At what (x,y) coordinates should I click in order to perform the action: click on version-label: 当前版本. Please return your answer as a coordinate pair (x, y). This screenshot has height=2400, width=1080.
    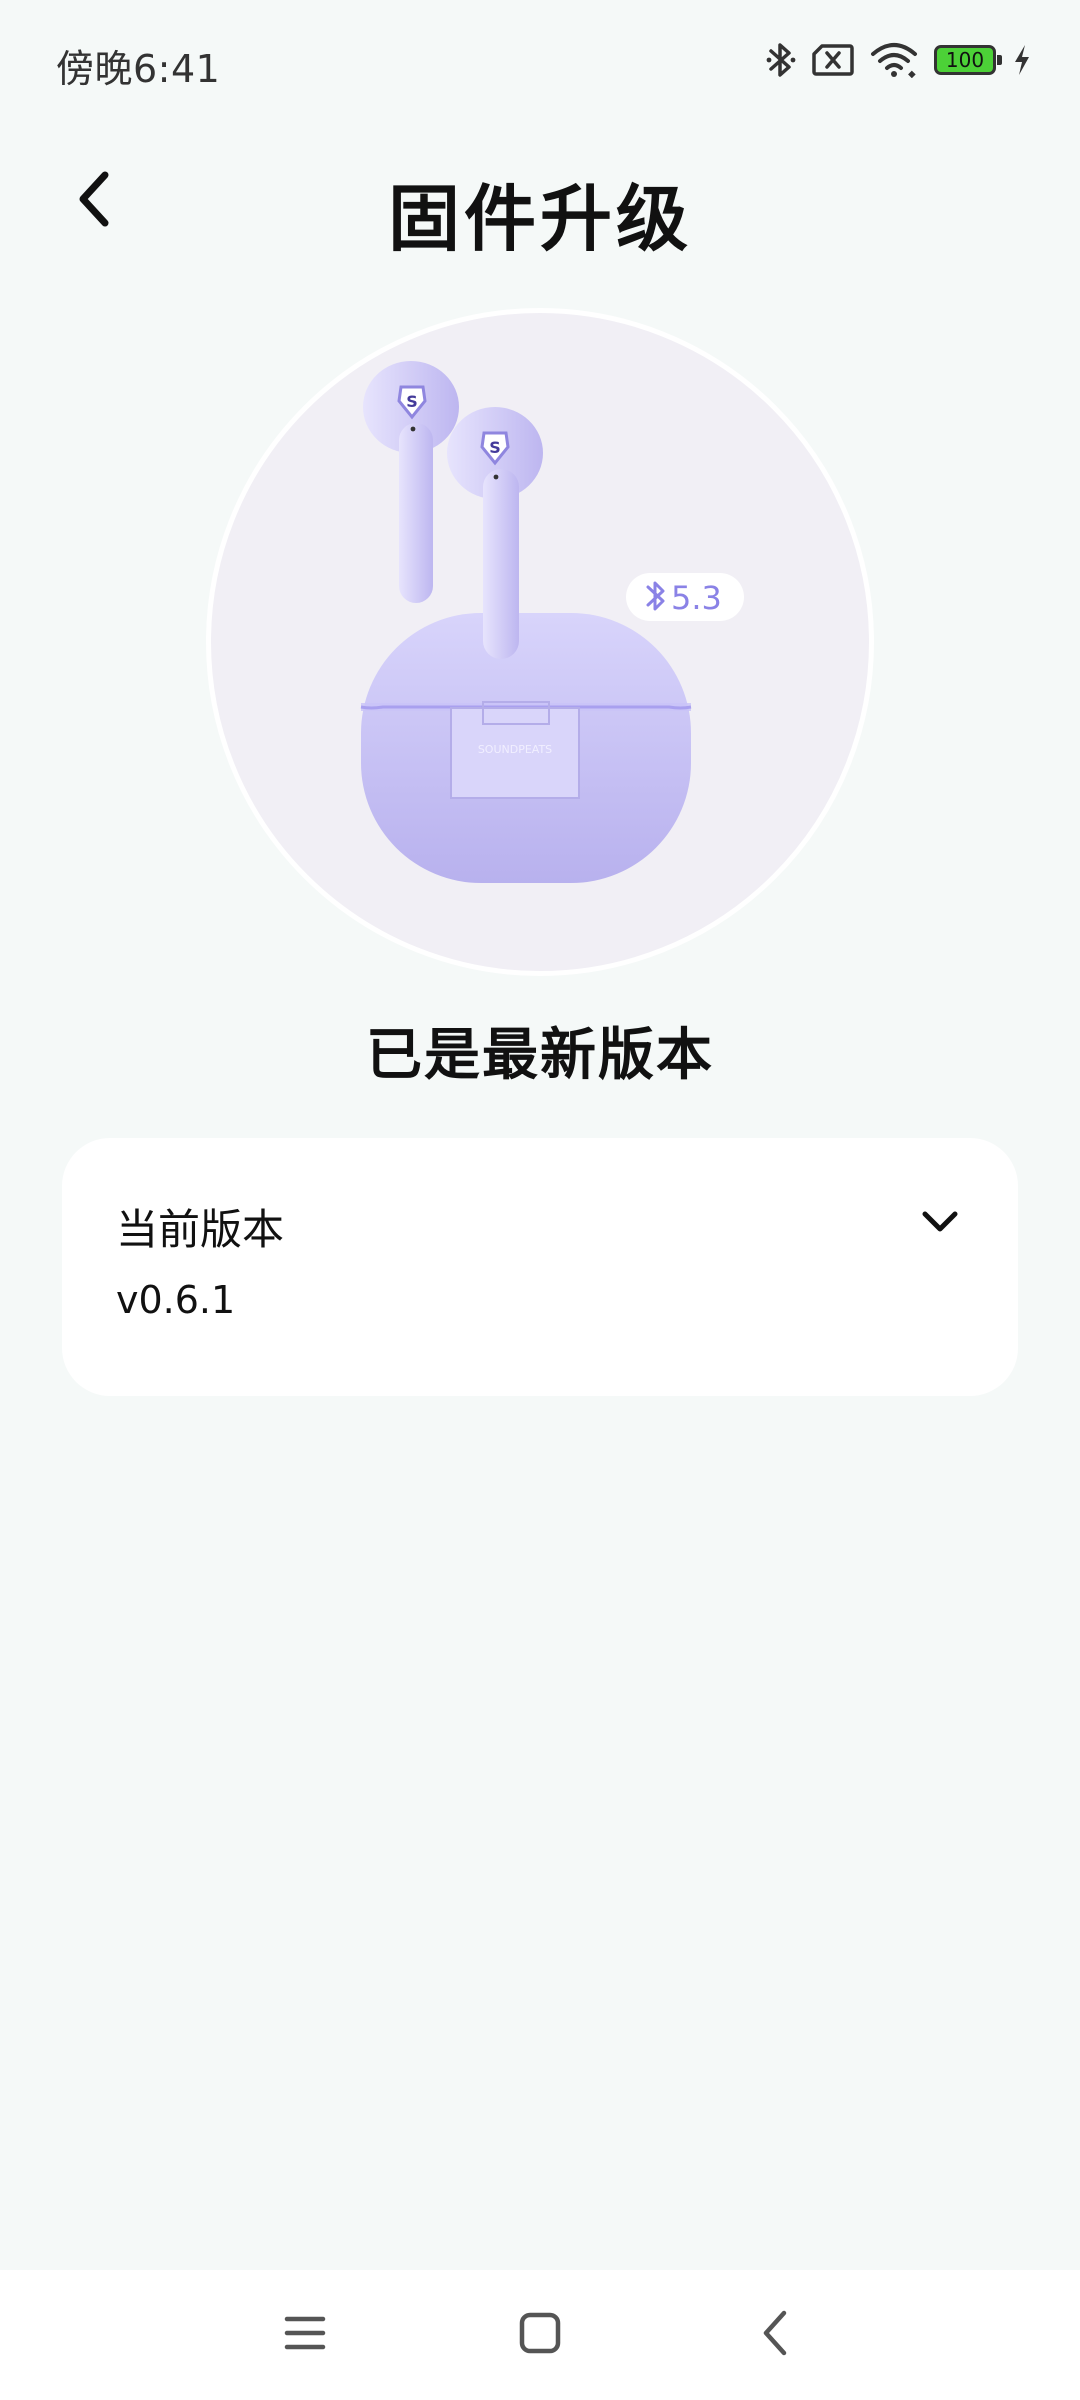
    Looking at the image, I should click on (200, 1229).